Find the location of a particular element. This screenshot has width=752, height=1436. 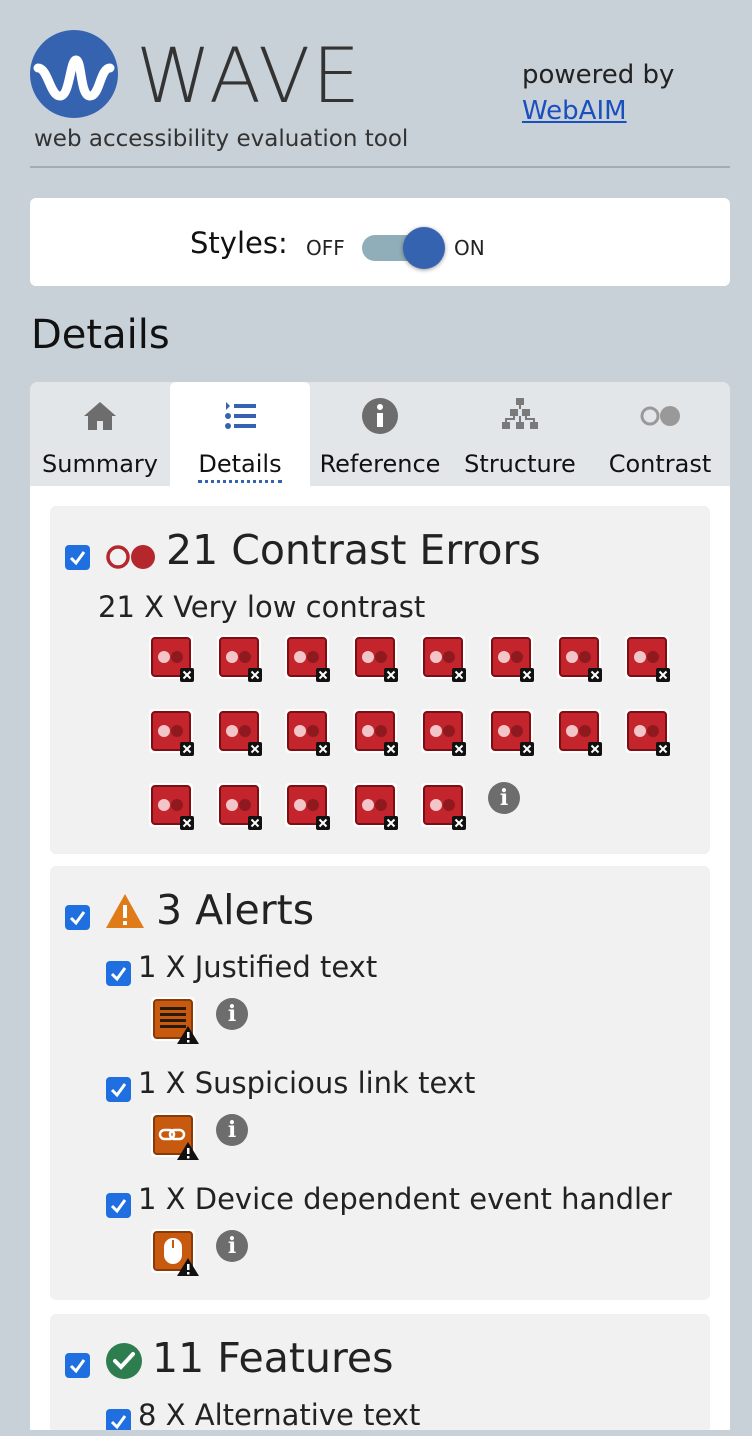

features-group: 11 Features 8 X Alternative text is located at coordinates (380, 1372).